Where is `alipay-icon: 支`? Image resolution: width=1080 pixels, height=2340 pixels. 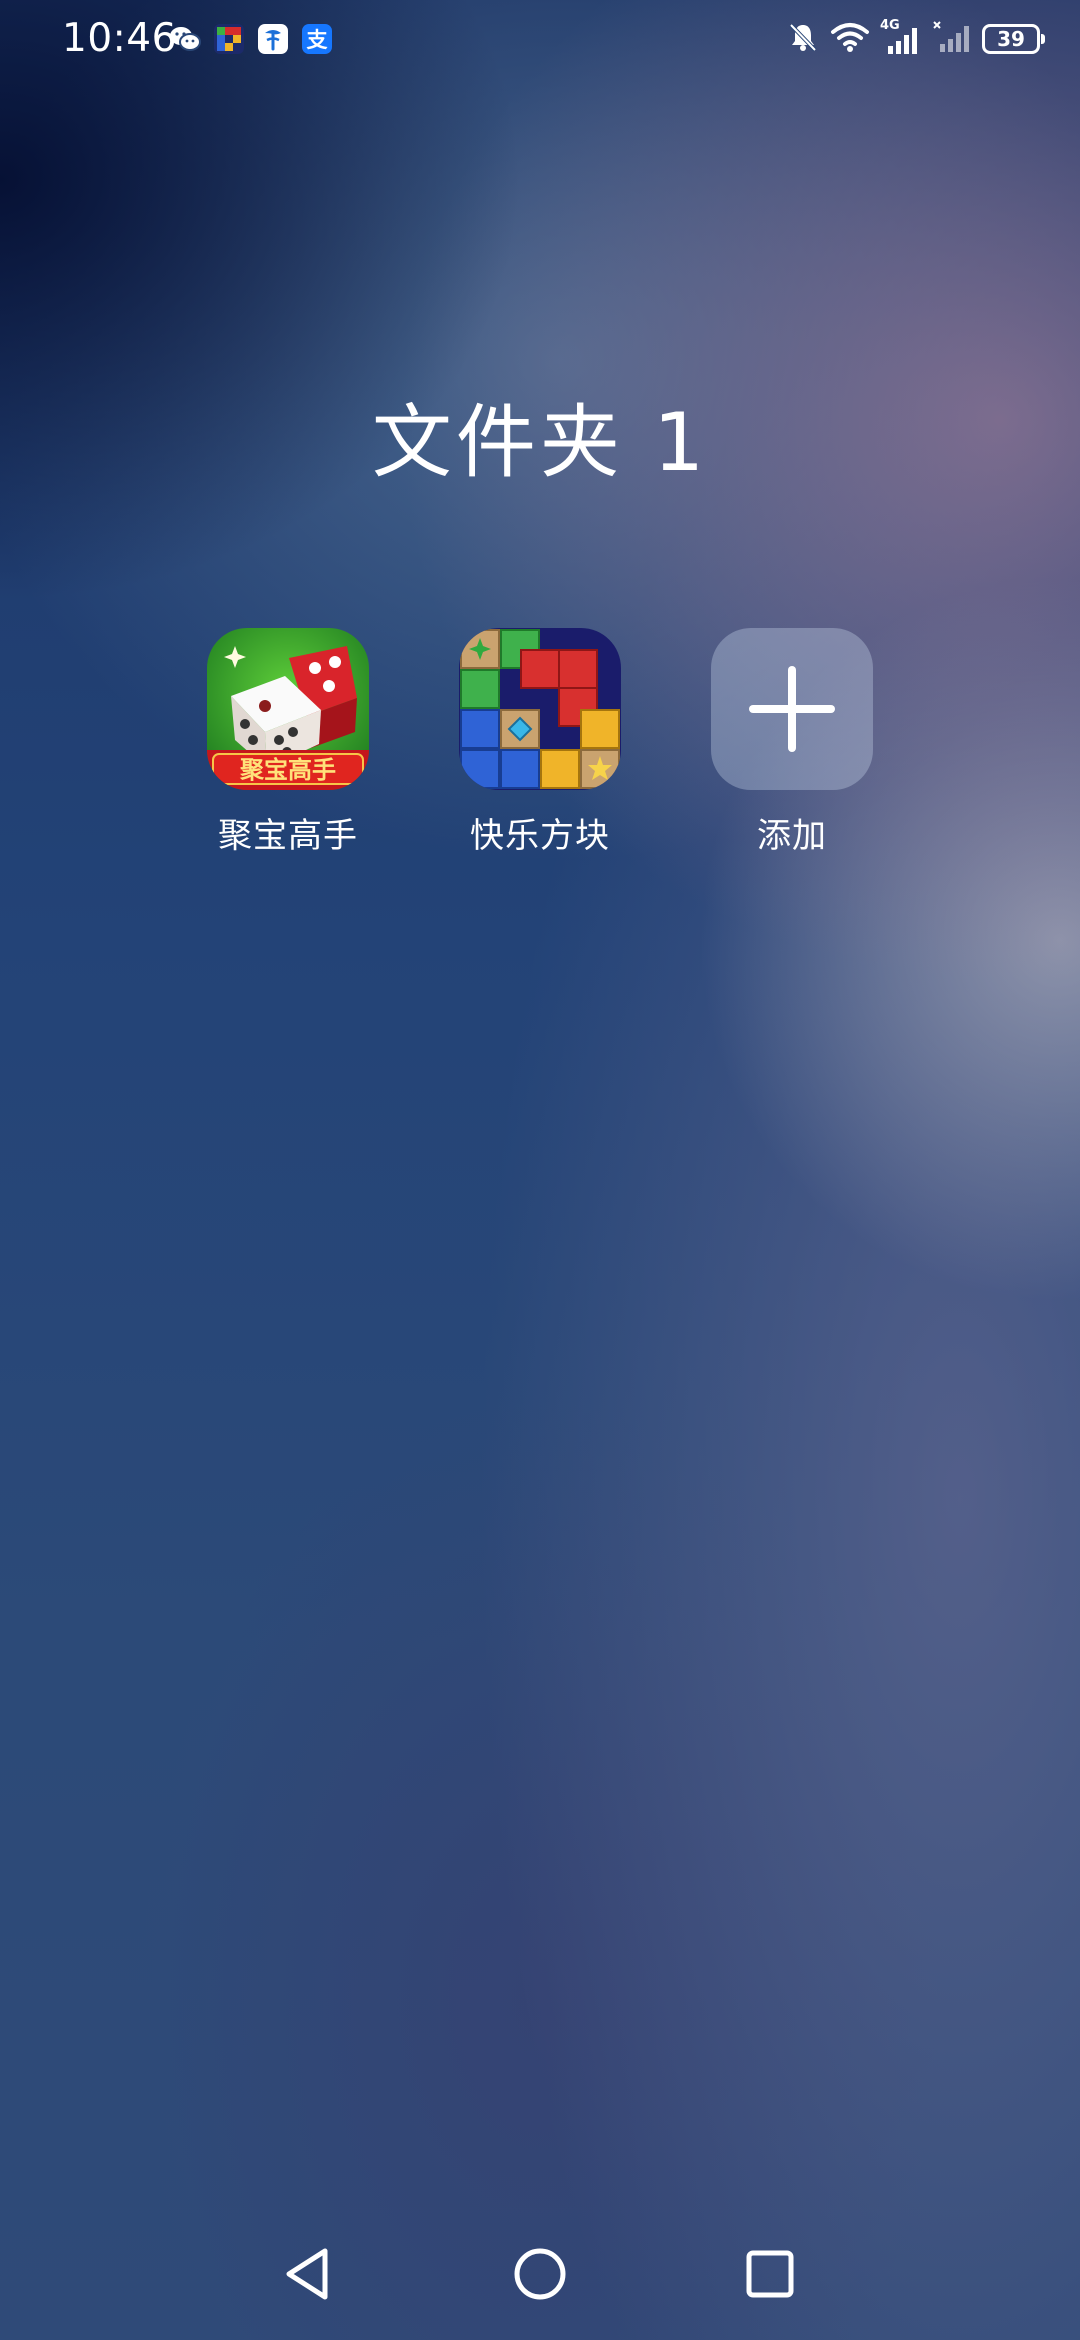 alipay-icon: 支 is located at coordinates (317, 39).